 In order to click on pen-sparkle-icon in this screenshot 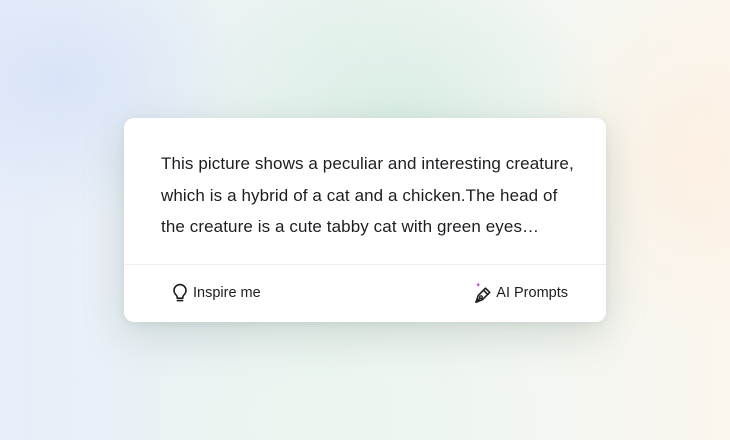, I will do `click(483, 293)`.